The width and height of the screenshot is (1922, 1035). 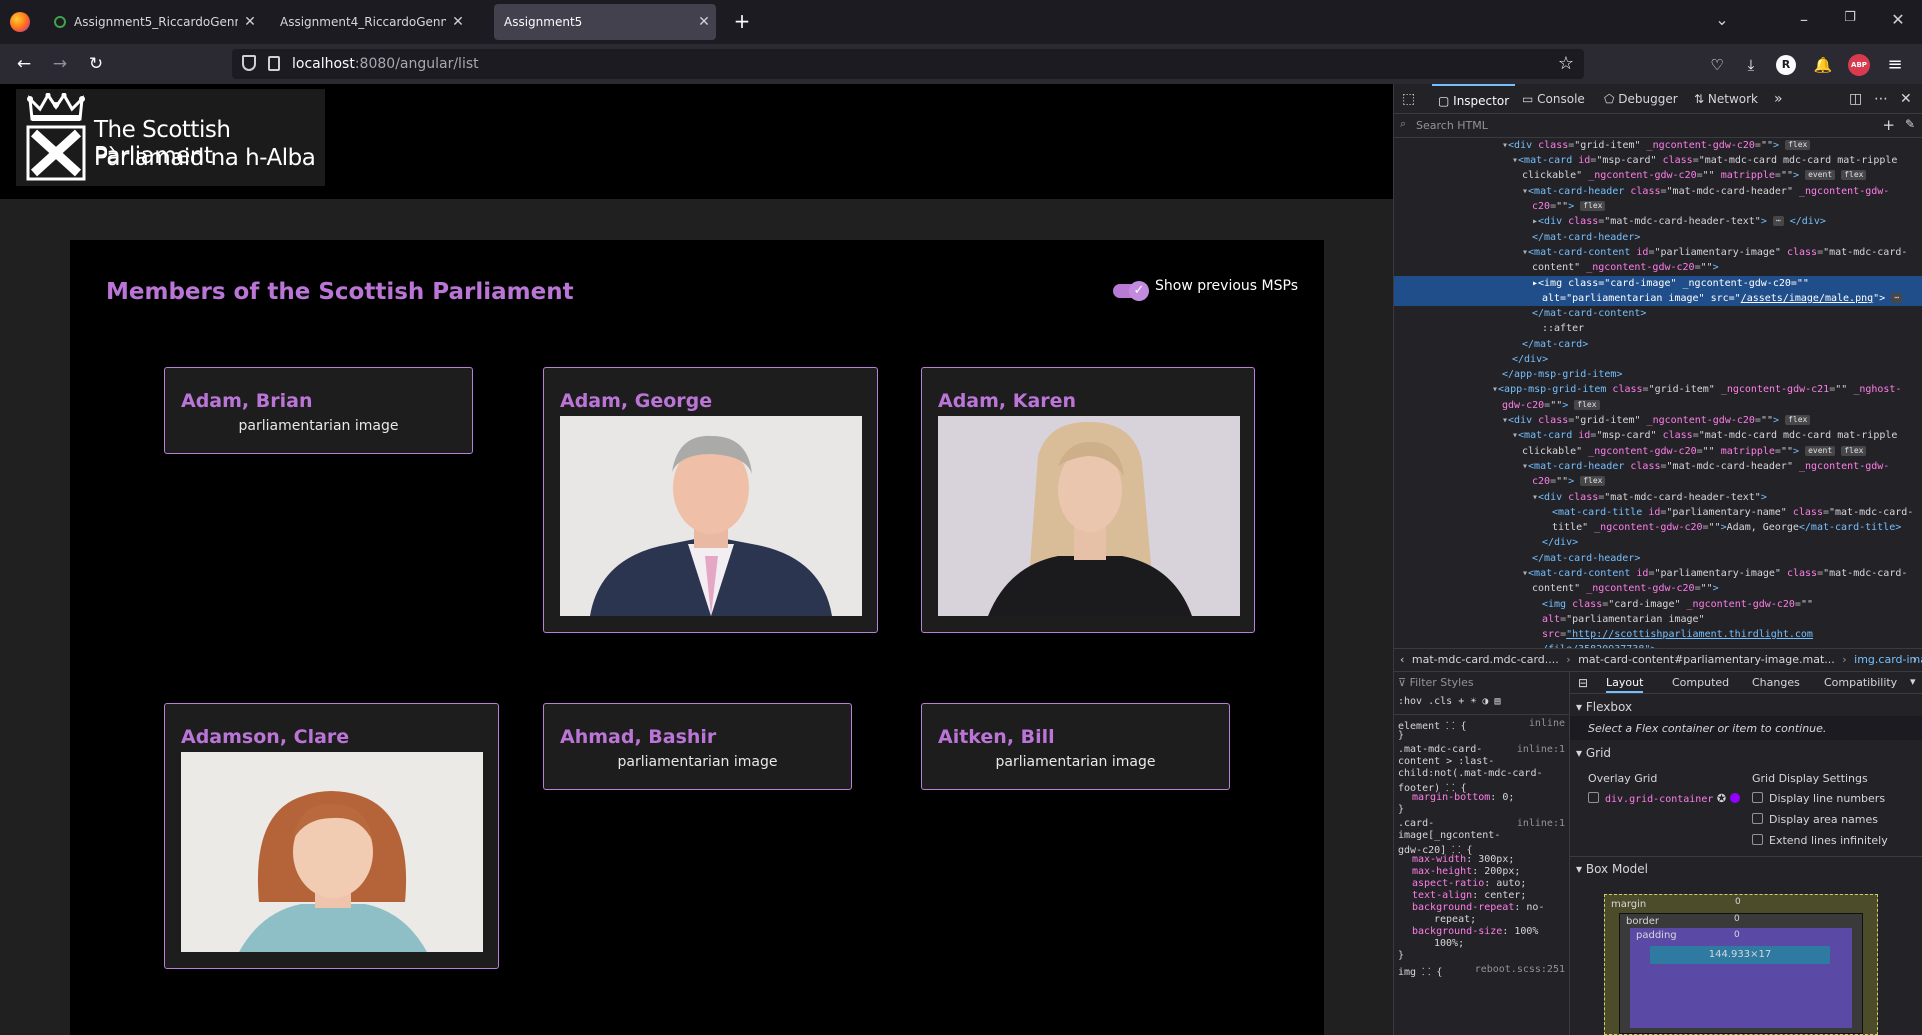 I want to click on hov-toggle: :hov, so click(x=1410, y=701).